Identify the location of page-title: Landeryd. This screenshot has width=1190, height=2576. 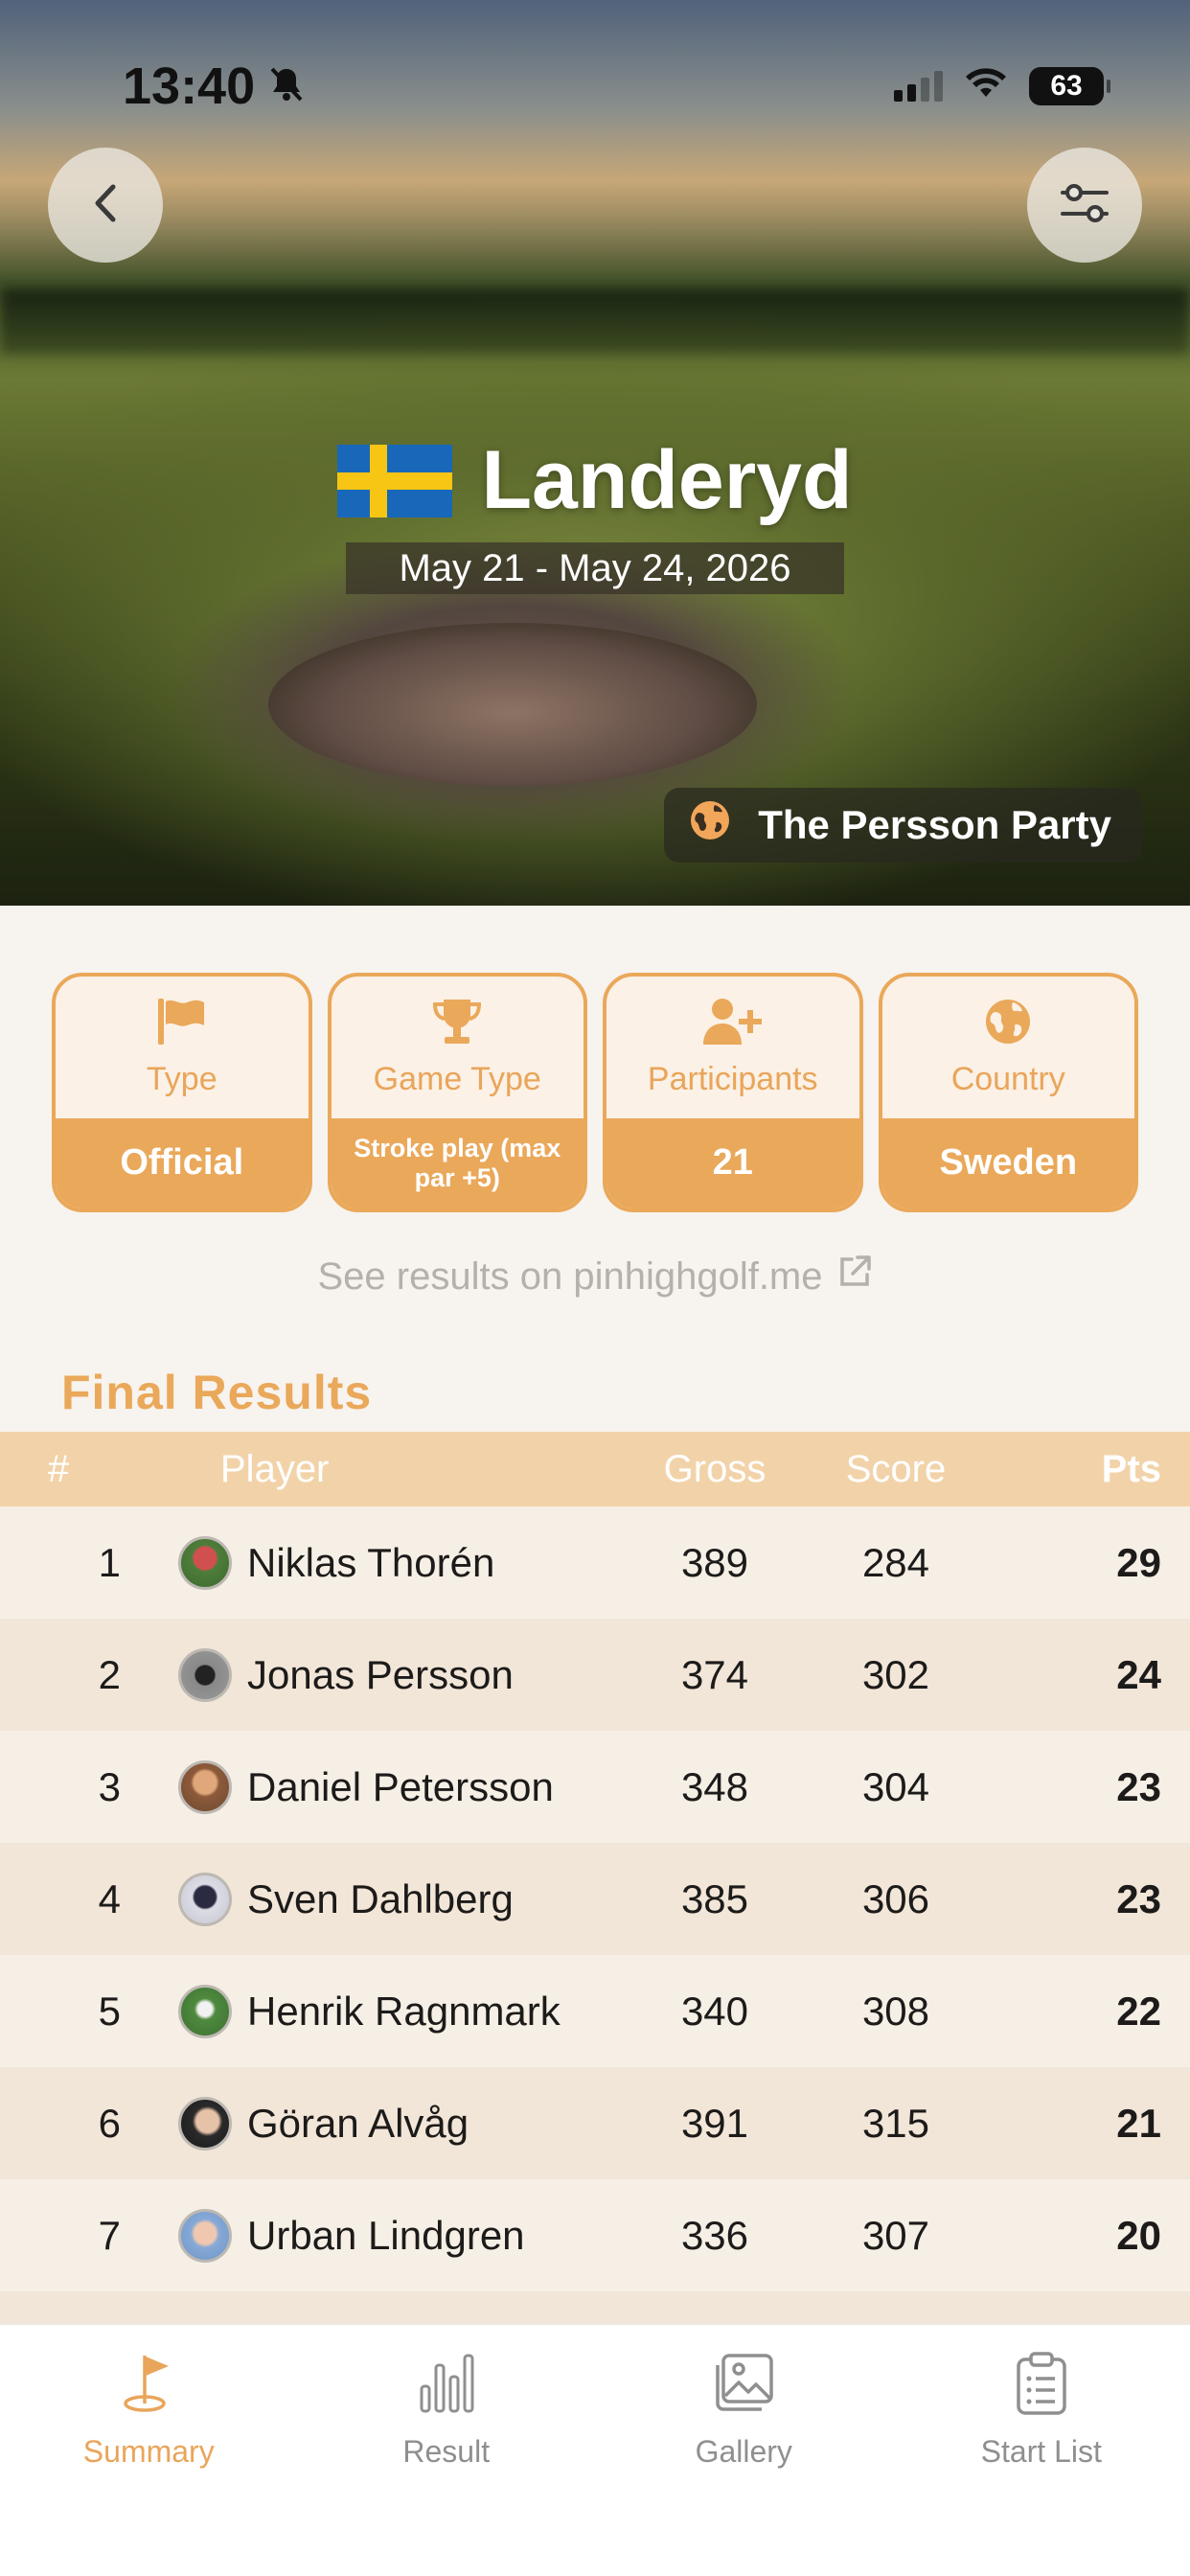
(667, 480).